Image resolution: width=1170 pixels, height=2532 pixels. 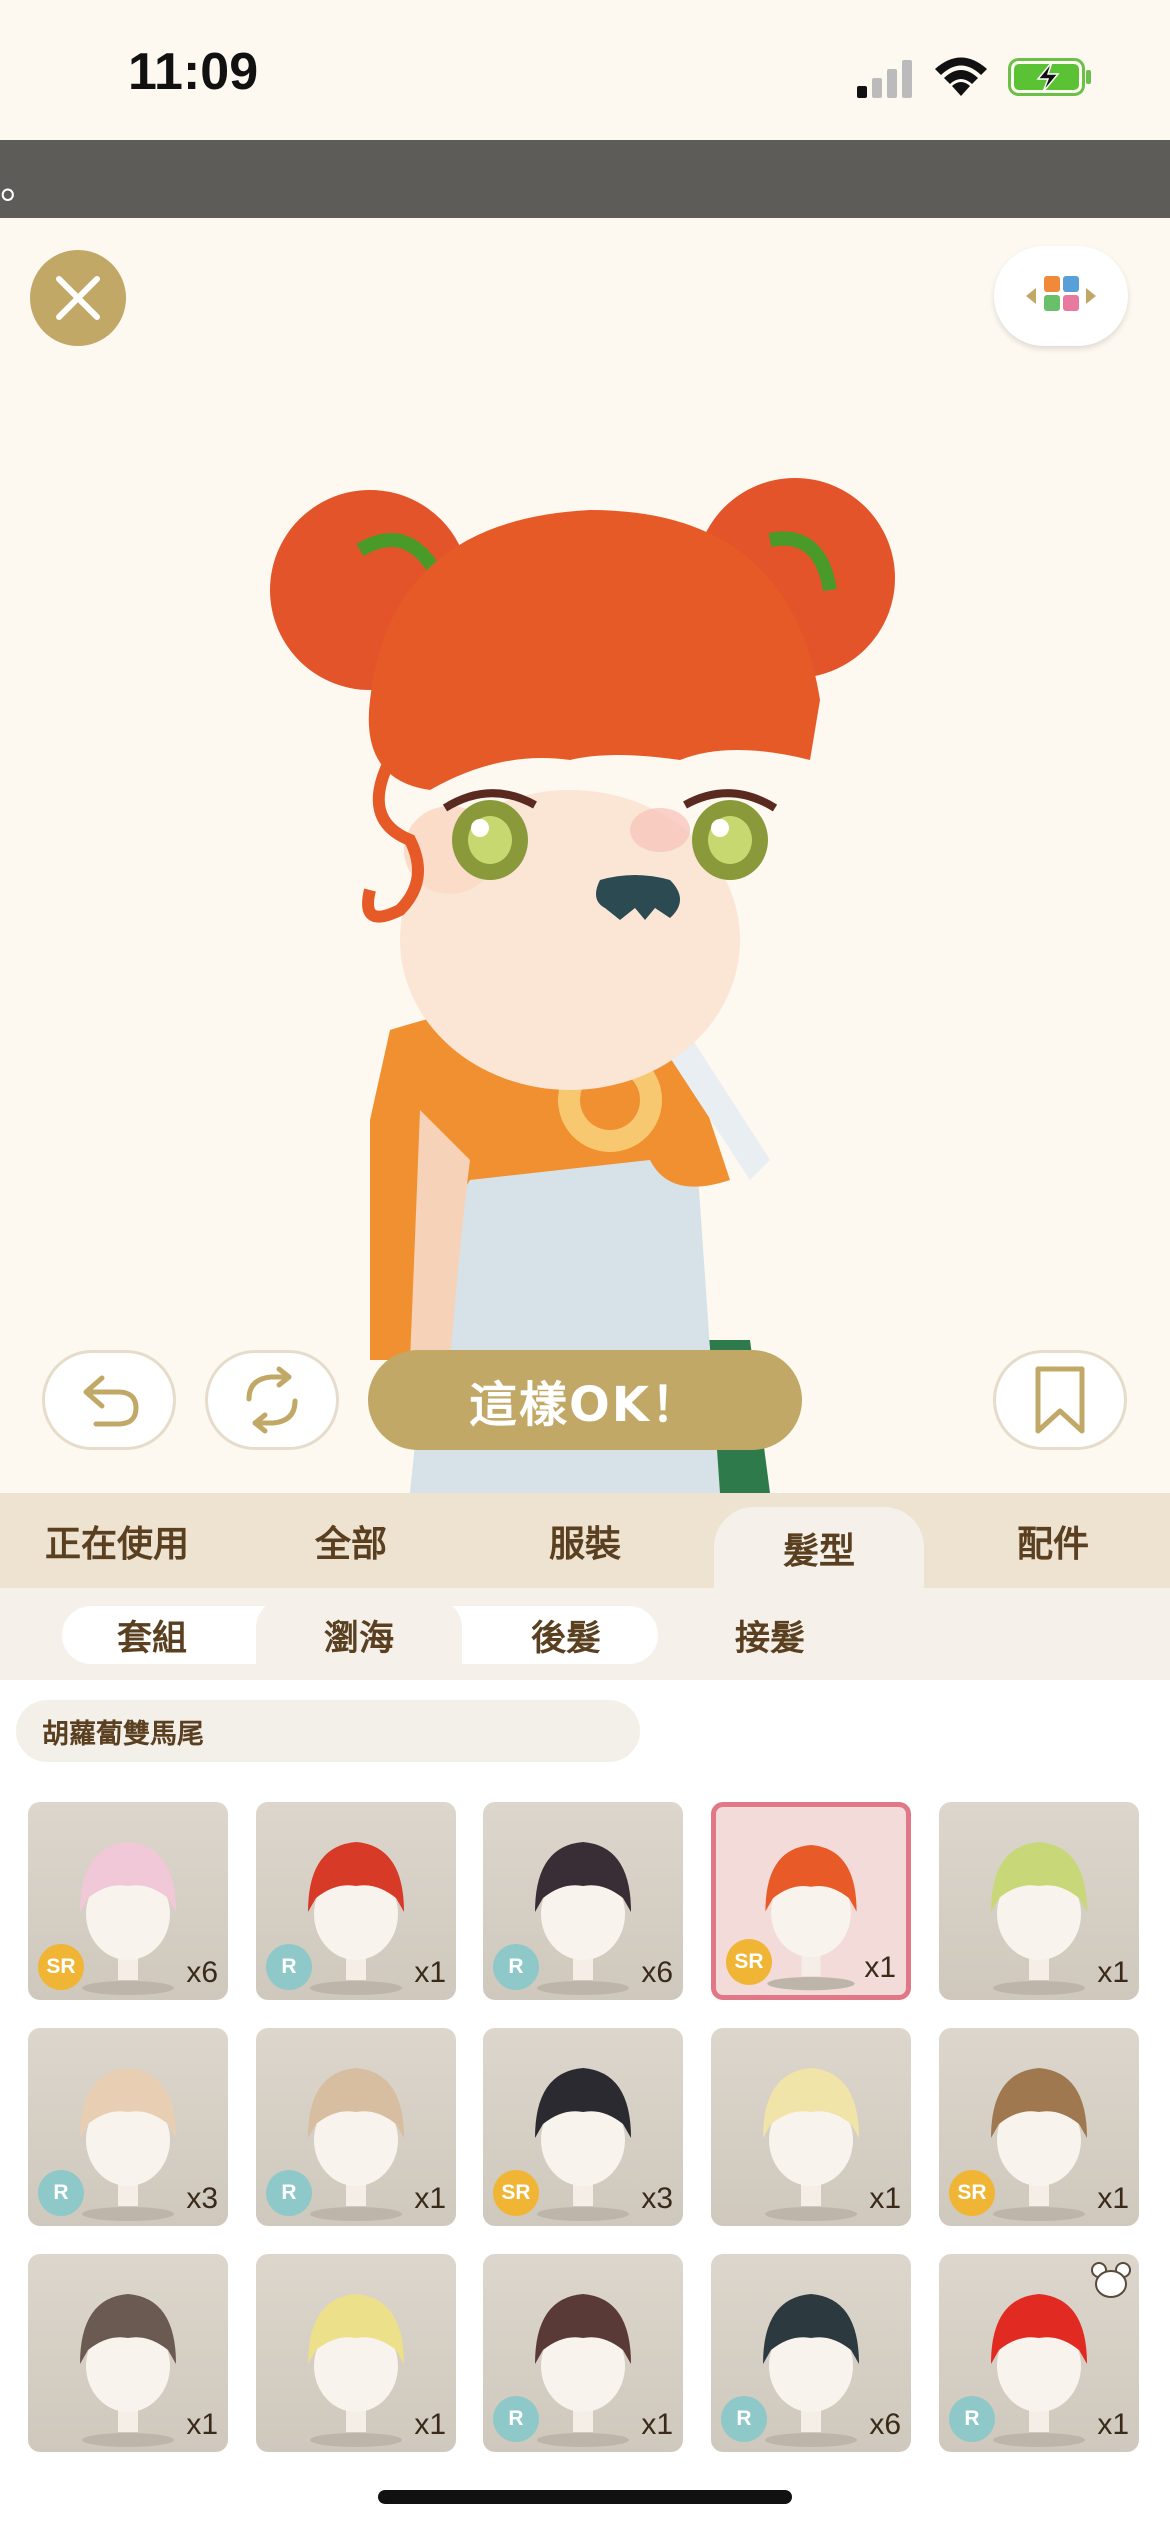 What do you see at coordinates (585, 1400) in the screenshot?
I see `confirm-ok-button: 這樣OK！` at bounding box center [585, 1400].